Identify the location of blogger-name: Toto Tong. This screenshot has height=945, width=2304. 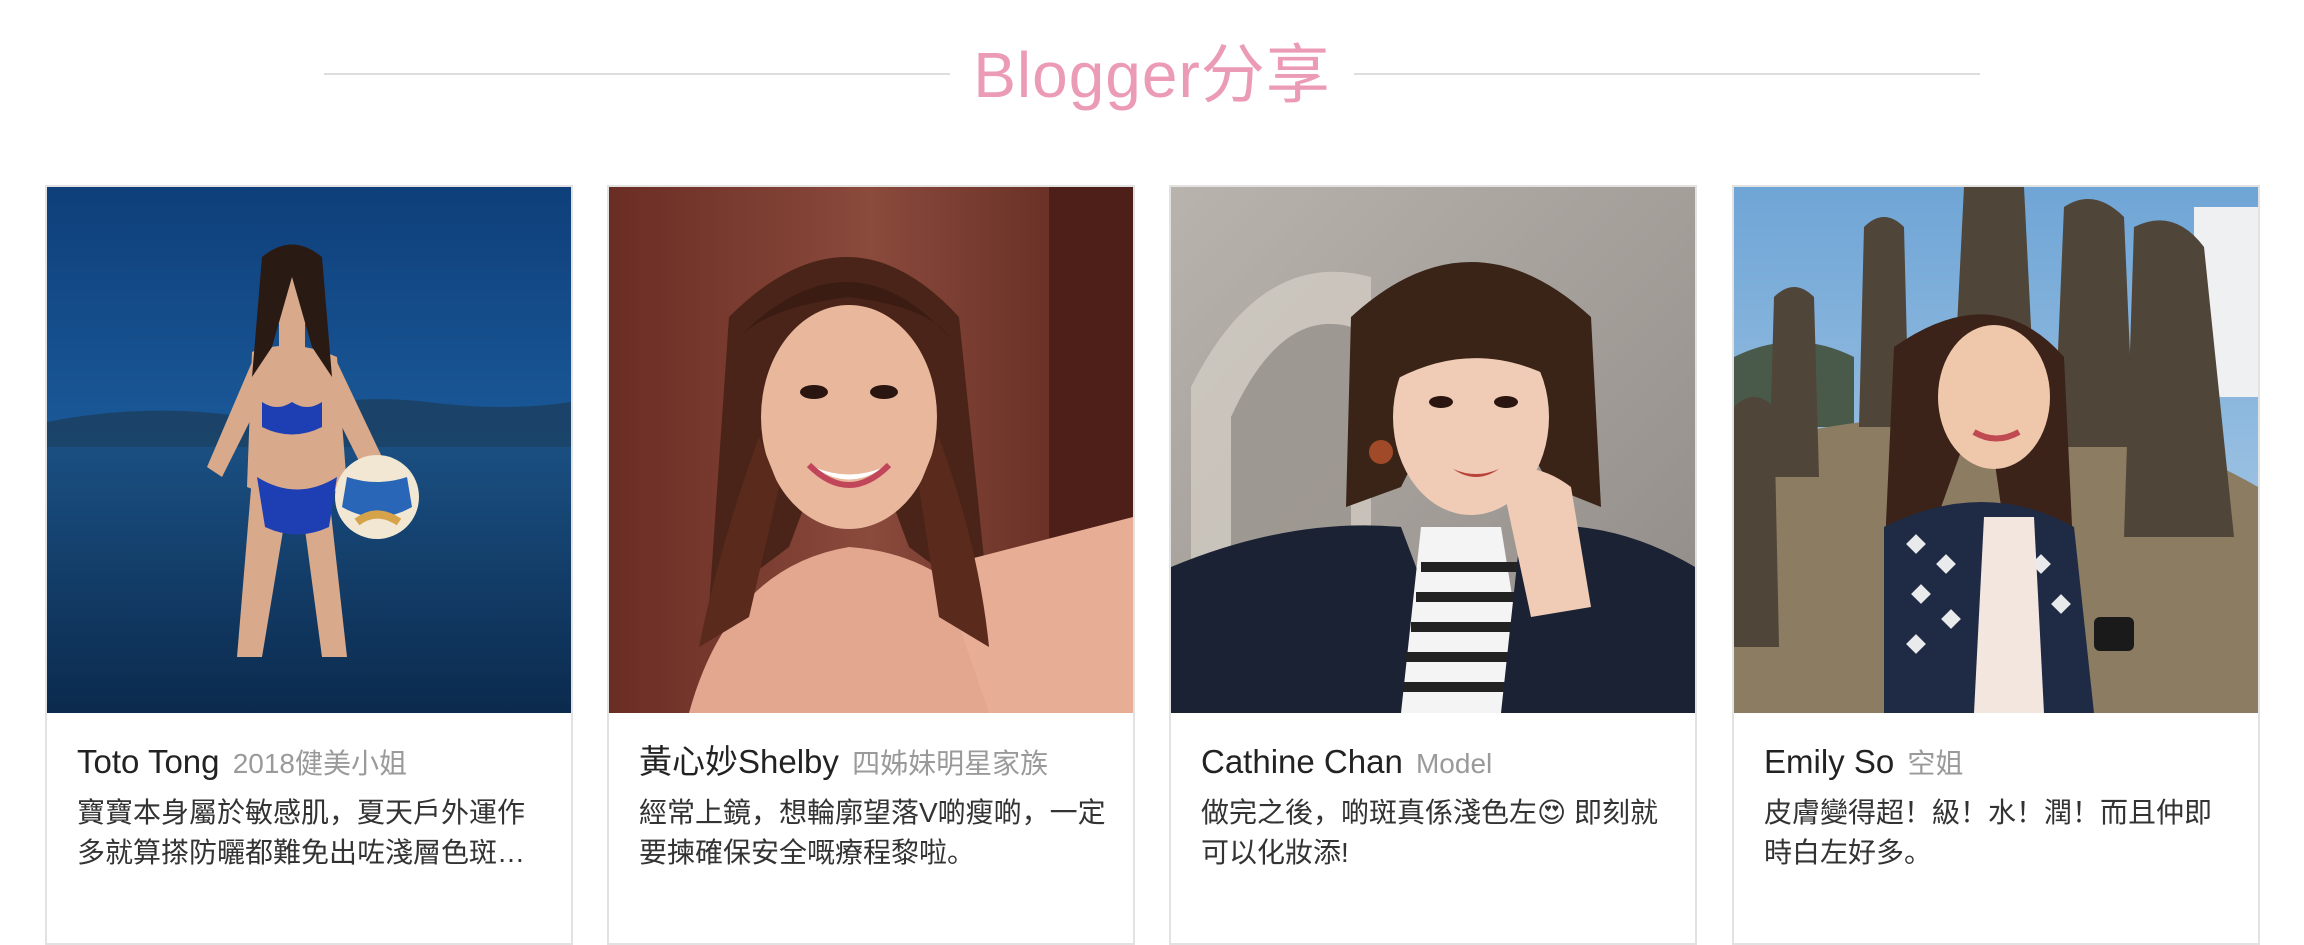
(148, 761).